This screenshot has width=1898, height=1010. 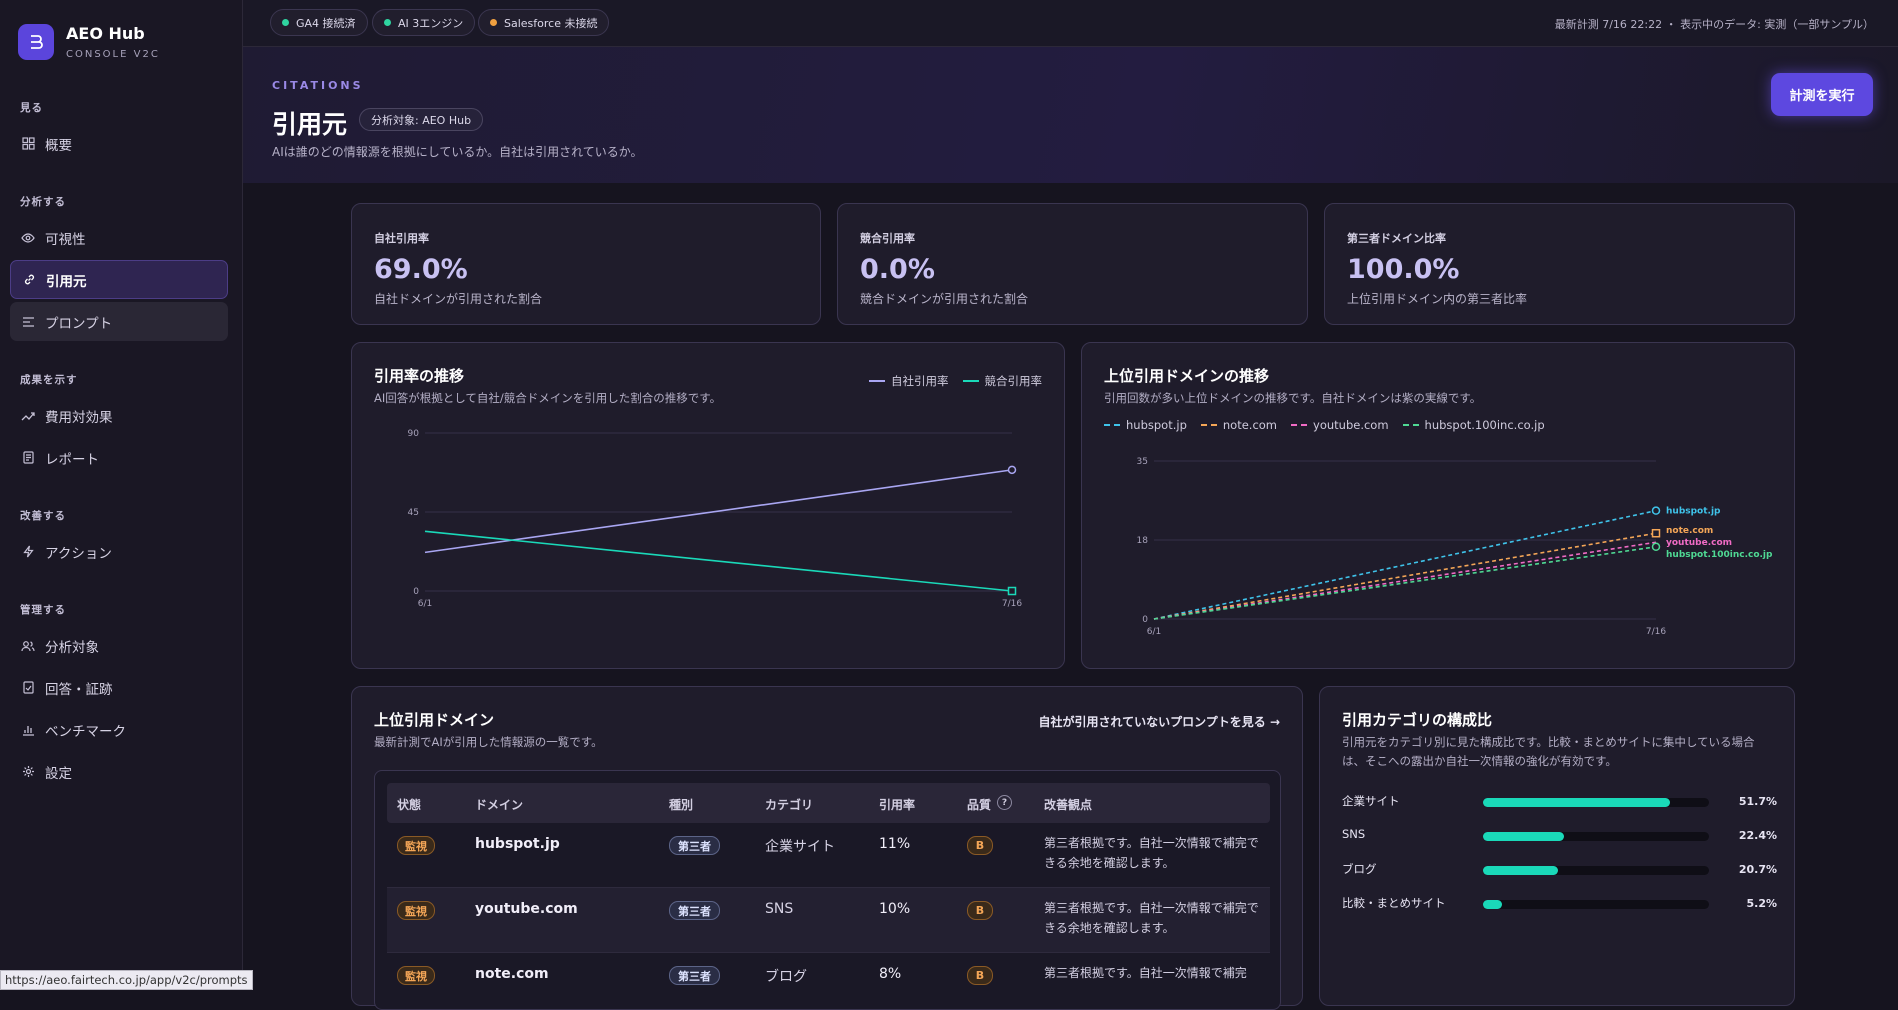 What do you see at coordinates (43, 516) in the screenshot?
I see `nav-section-improve: 改善する` at bounding box center [43, 516].